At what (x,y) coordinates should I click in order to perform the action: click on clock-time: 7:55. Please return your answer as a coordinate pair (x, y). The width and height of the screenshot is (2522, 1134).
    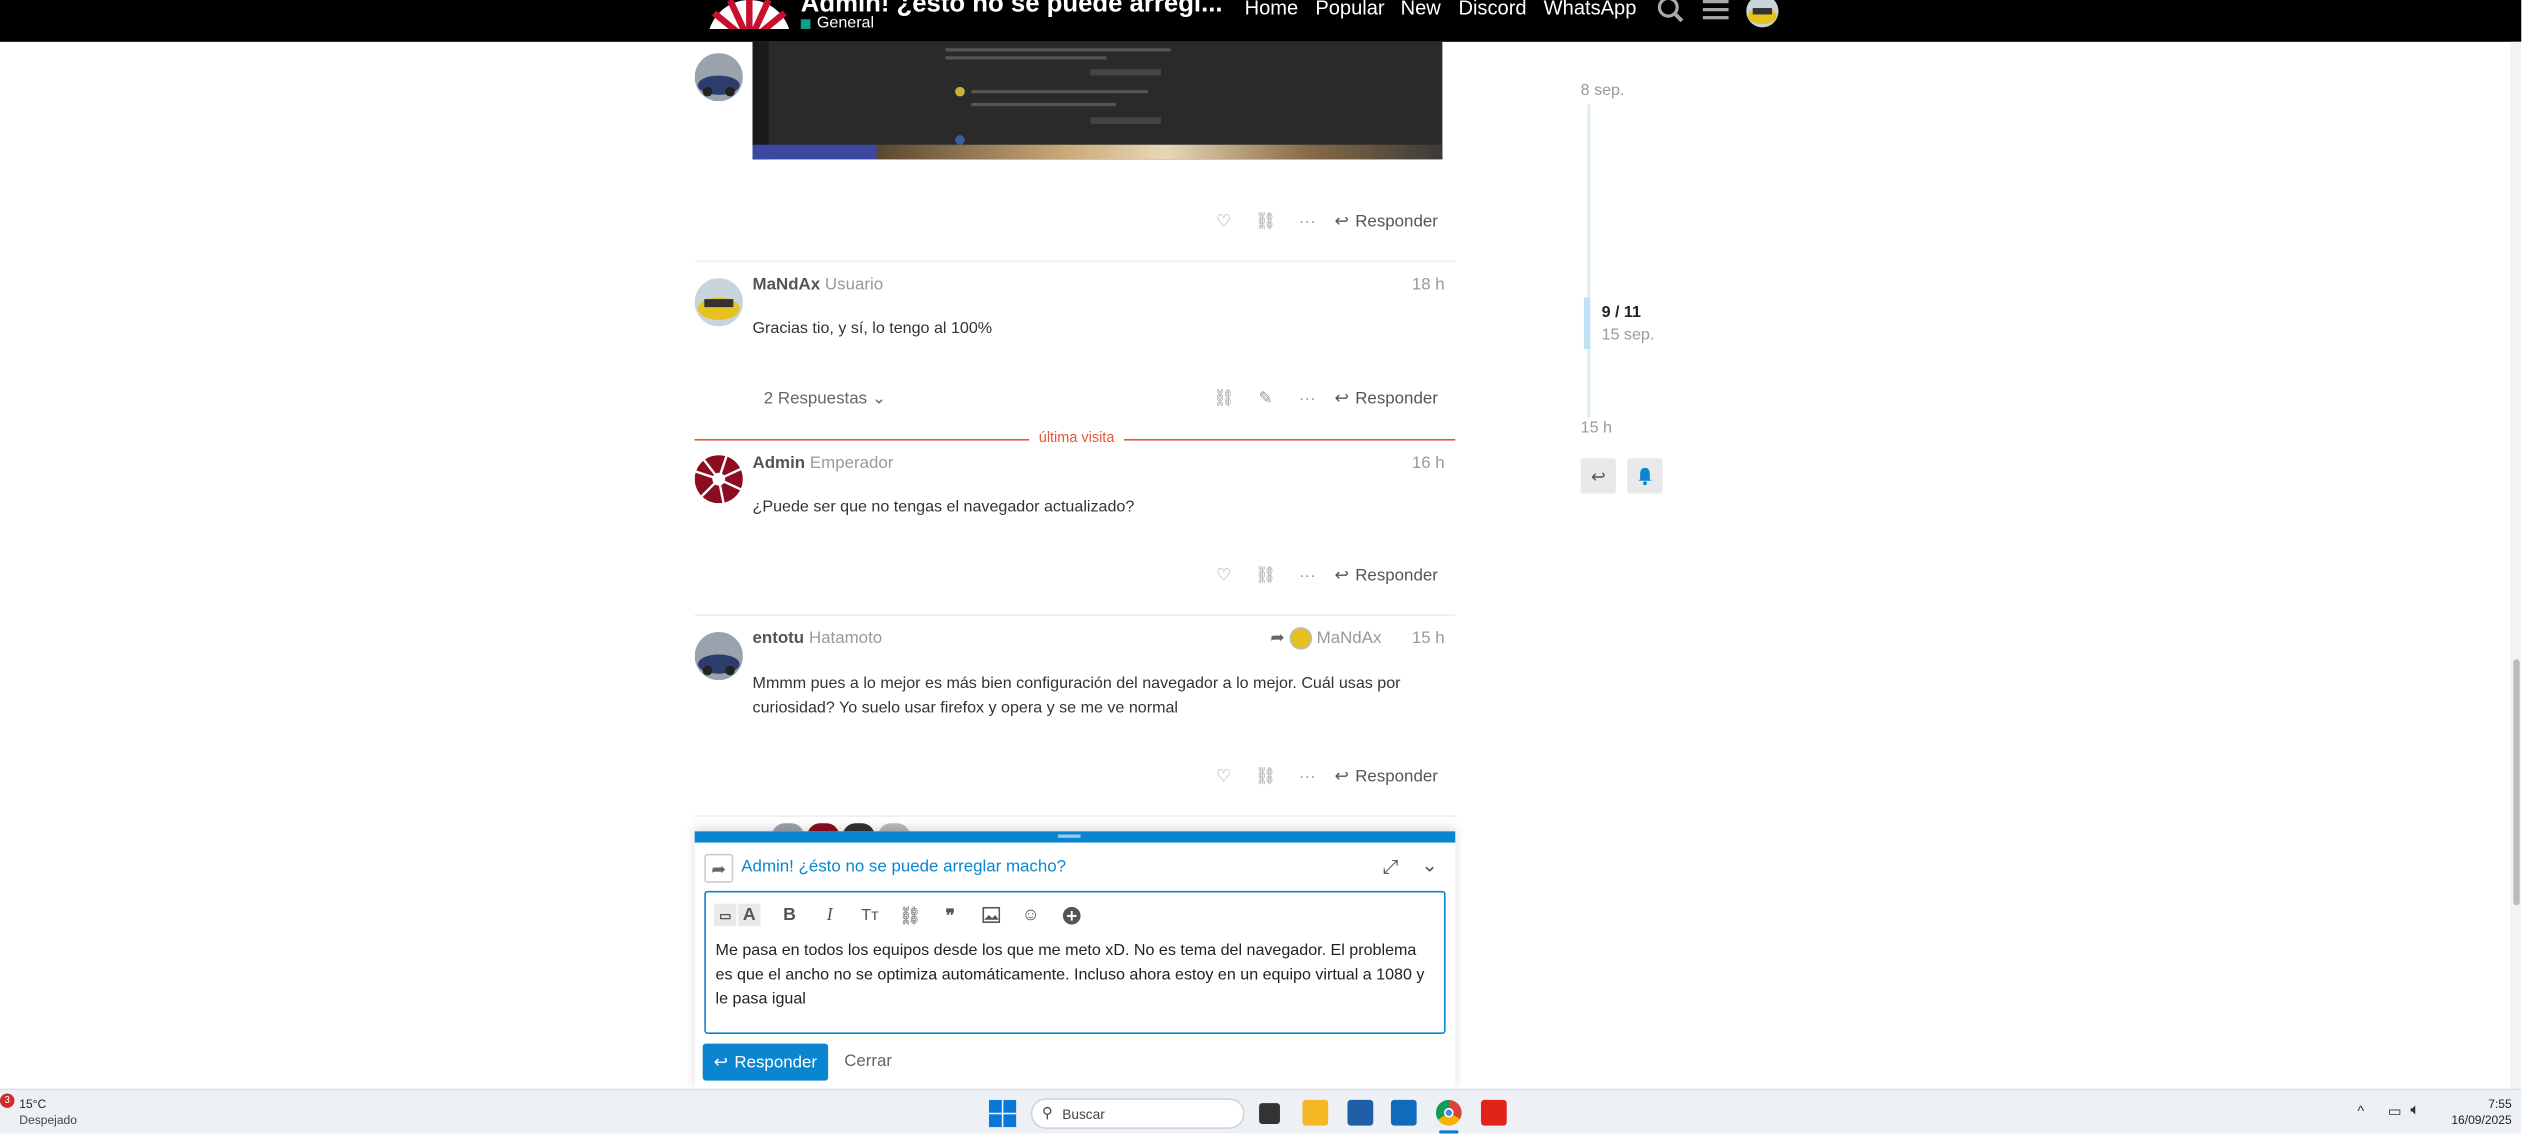
    Looking at the image, I should click on (2479, 1104).